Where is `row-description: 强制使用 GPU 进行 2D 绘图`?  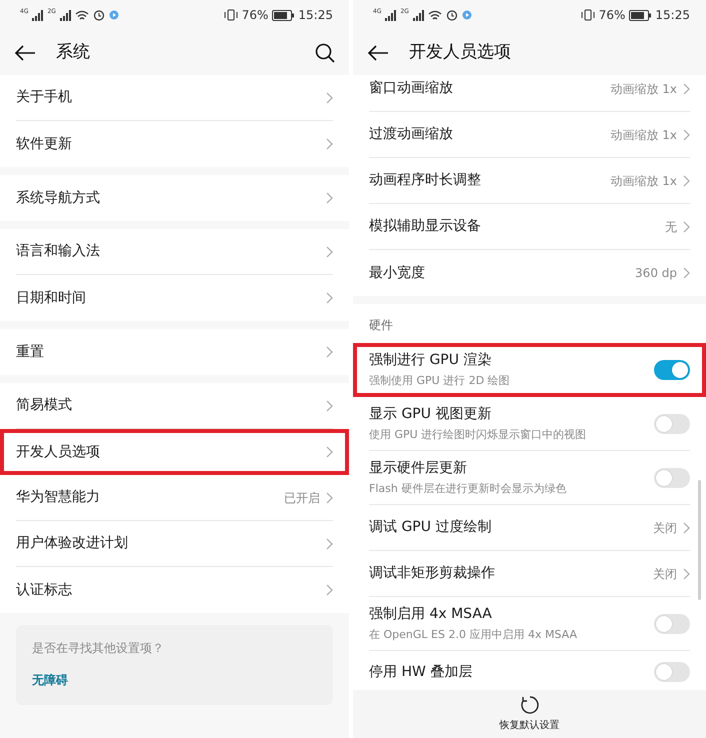 row-description: 强制使用 GPU 进行 2D 绘图 is located at coordinates (439, 381).